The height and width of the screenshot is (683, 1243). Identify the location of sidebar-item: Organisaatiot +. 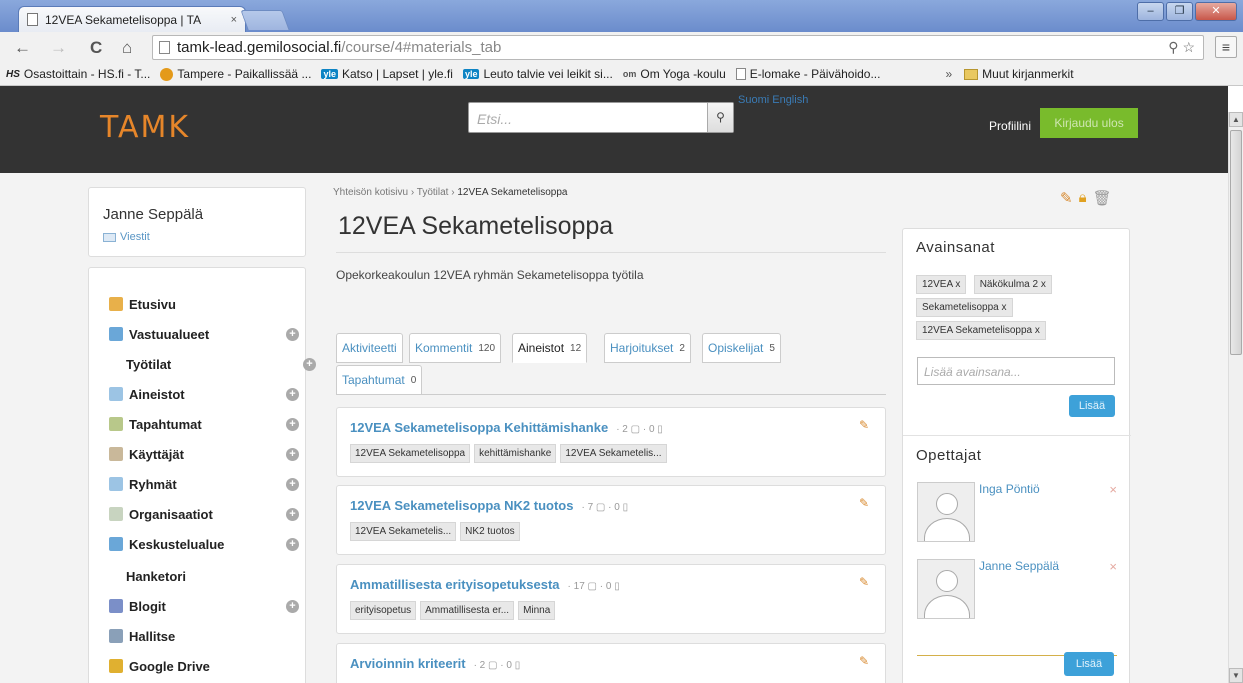
(204, 514).